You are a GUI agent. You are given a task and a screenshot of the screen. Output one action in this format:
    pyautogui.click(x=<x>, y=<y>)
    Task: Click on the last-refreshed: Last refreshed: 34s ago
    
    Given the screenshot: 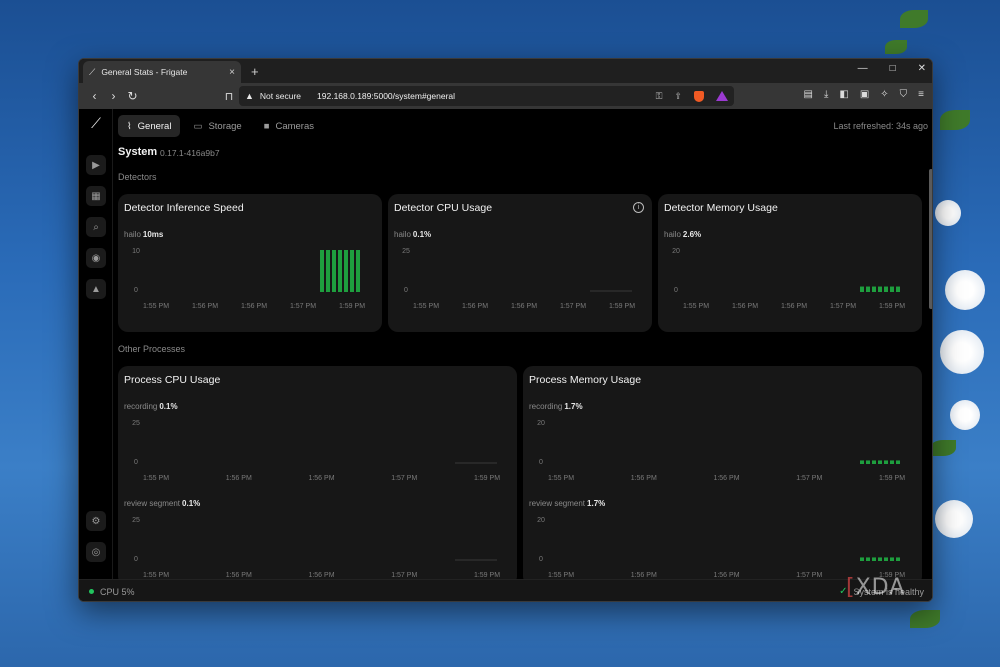 What is the action you would take?
    pyautogui.click(x=880, y=126)
    